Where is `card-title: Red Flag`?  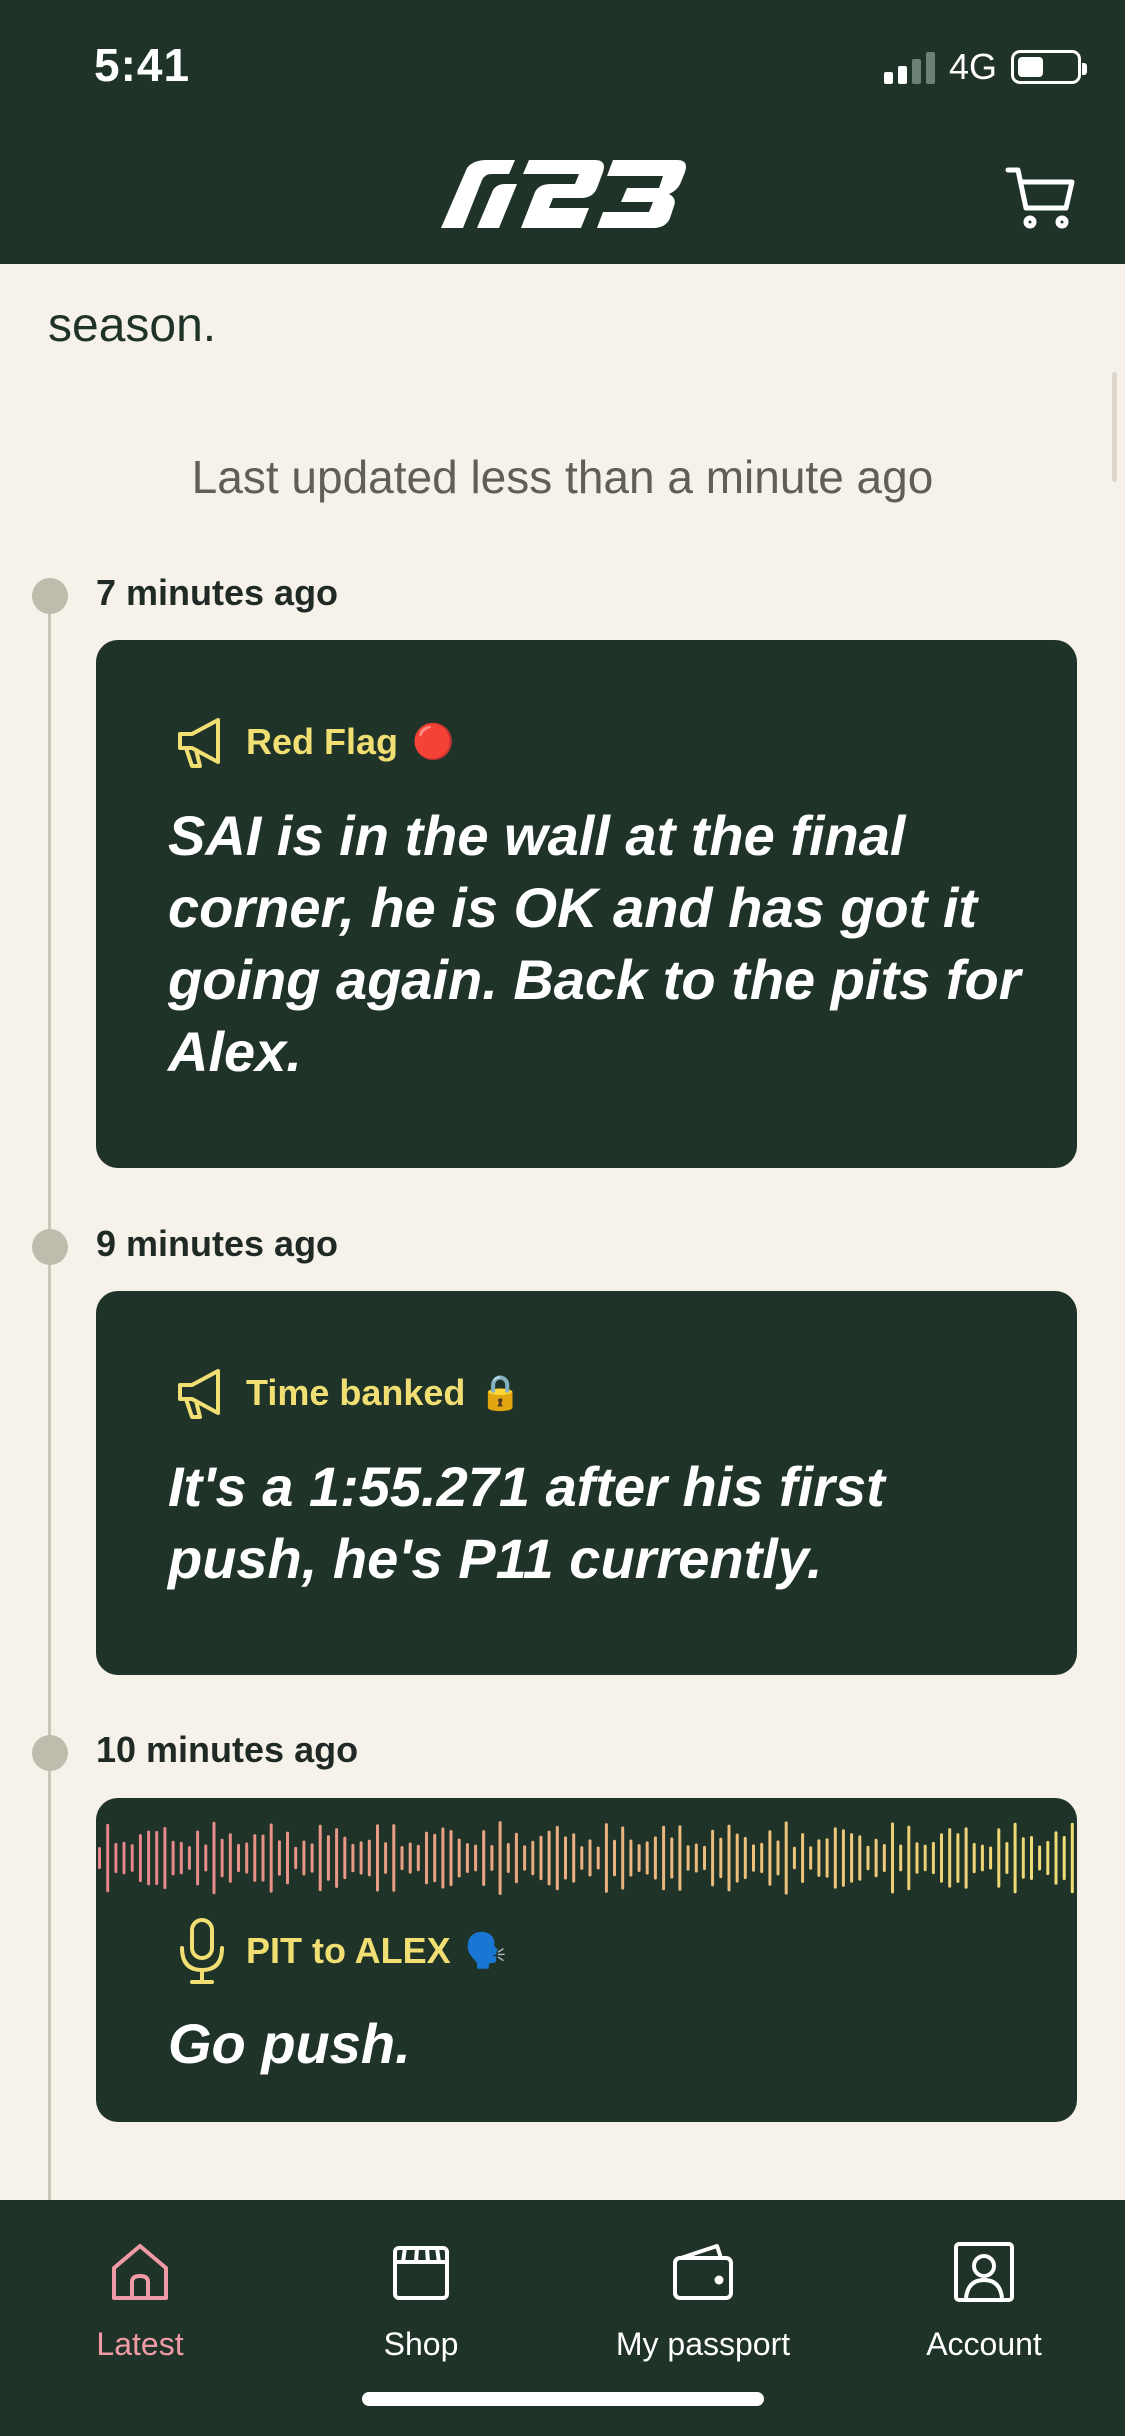 card-title: Red Flag is located at coordinates (322, 741).